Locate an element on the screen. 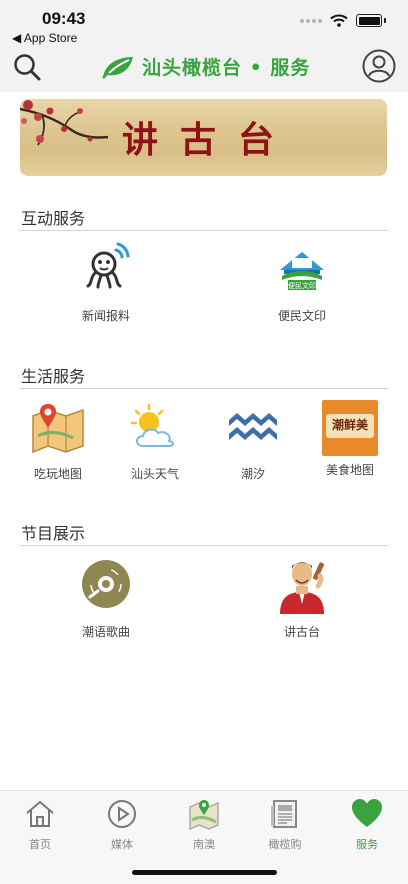 This screenshot has width=408, height=884. battery-icon is located at coordinates (369, 20).